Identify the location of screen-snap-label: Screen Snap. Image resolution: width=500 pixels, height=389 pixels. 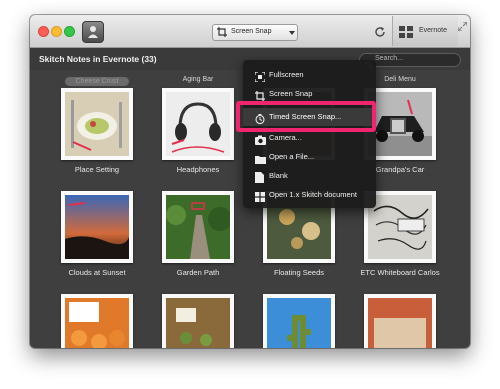
(251, 31).